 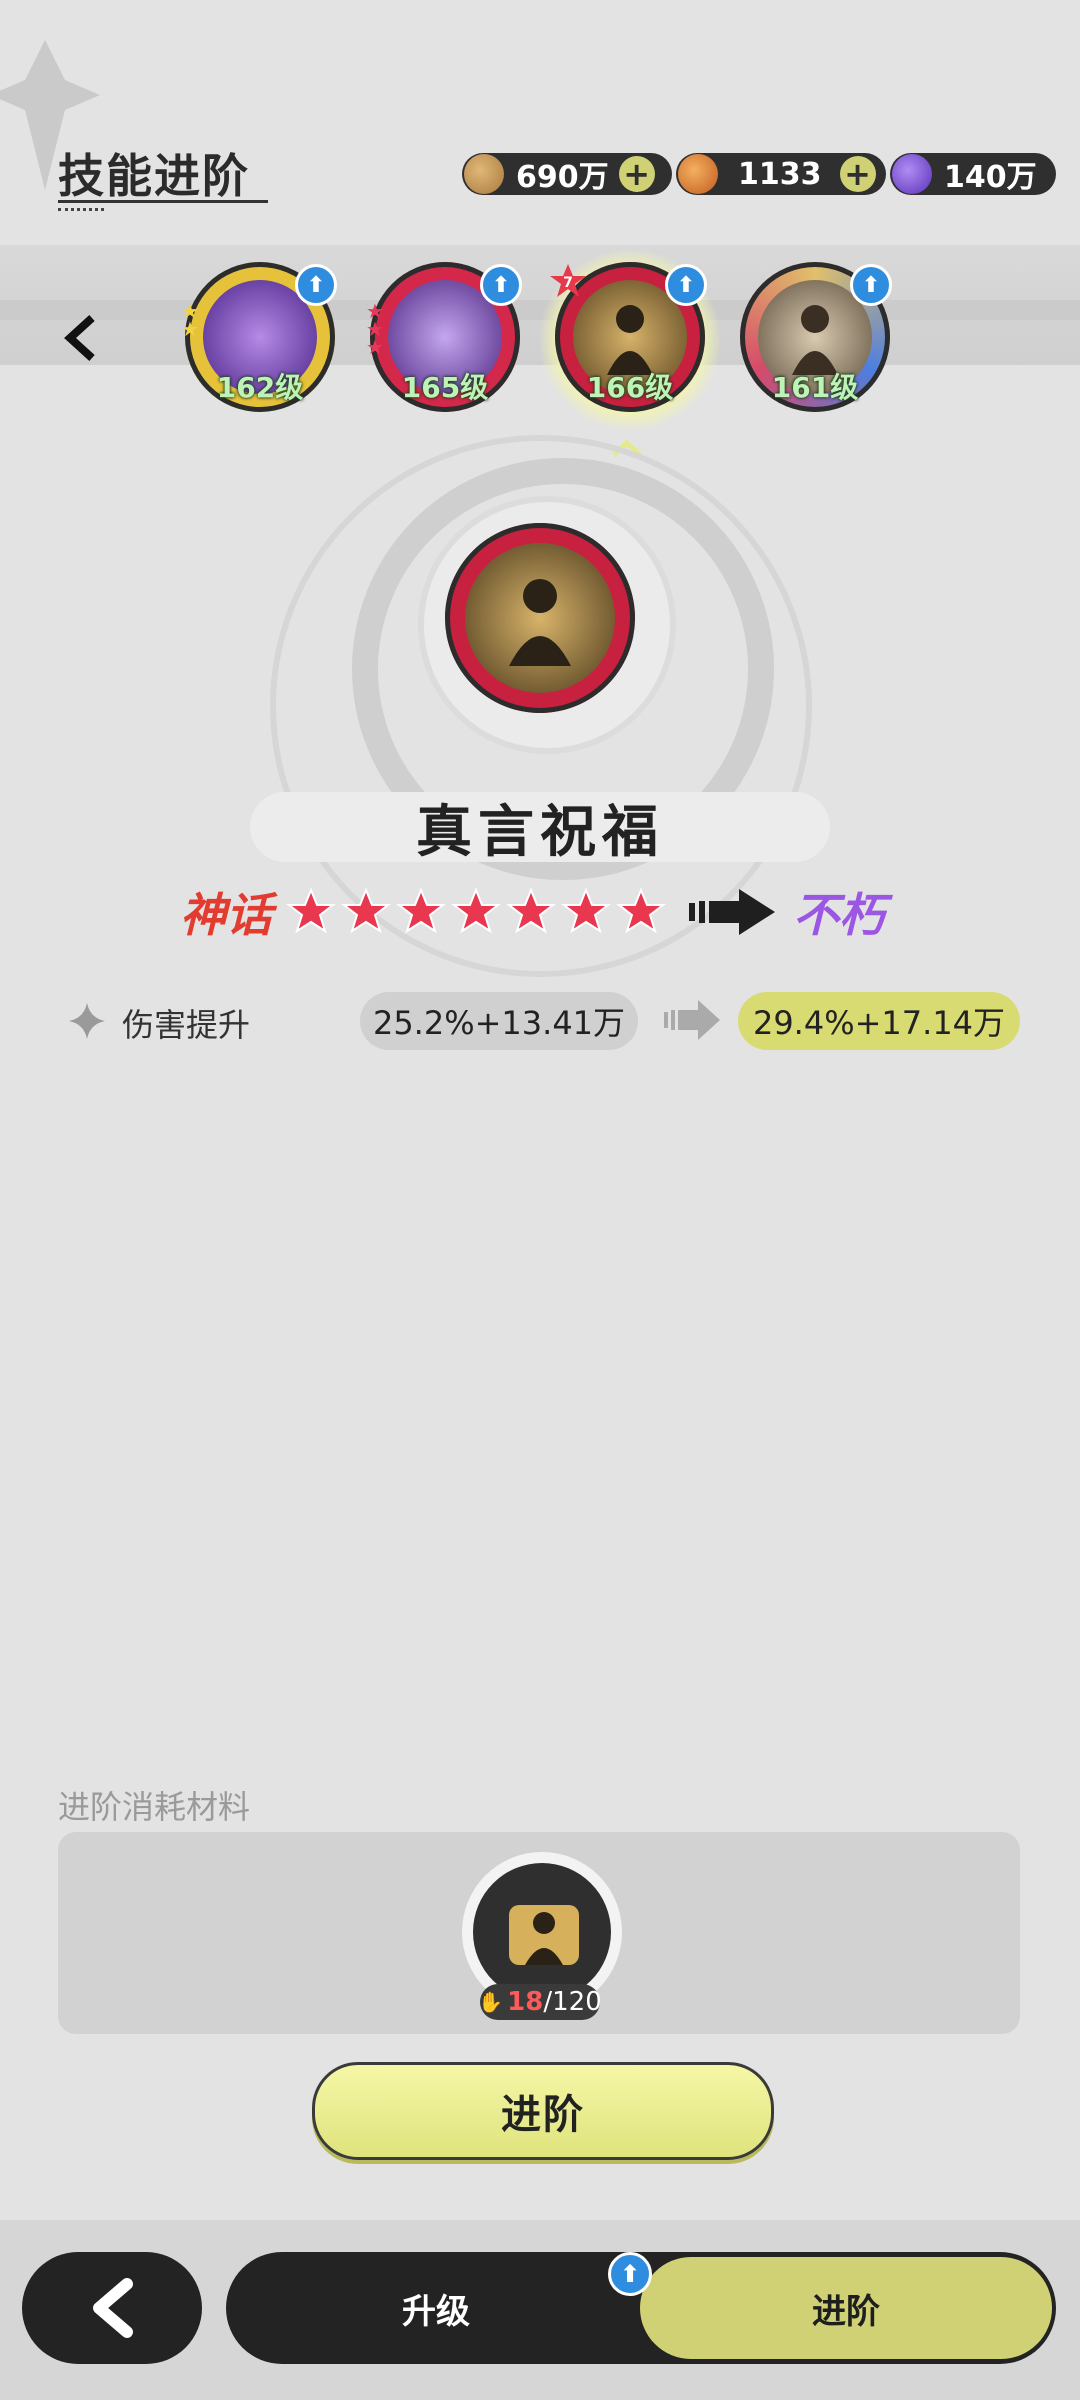 I want to click on currency-gem: 140万, so click(x=973, y=174).